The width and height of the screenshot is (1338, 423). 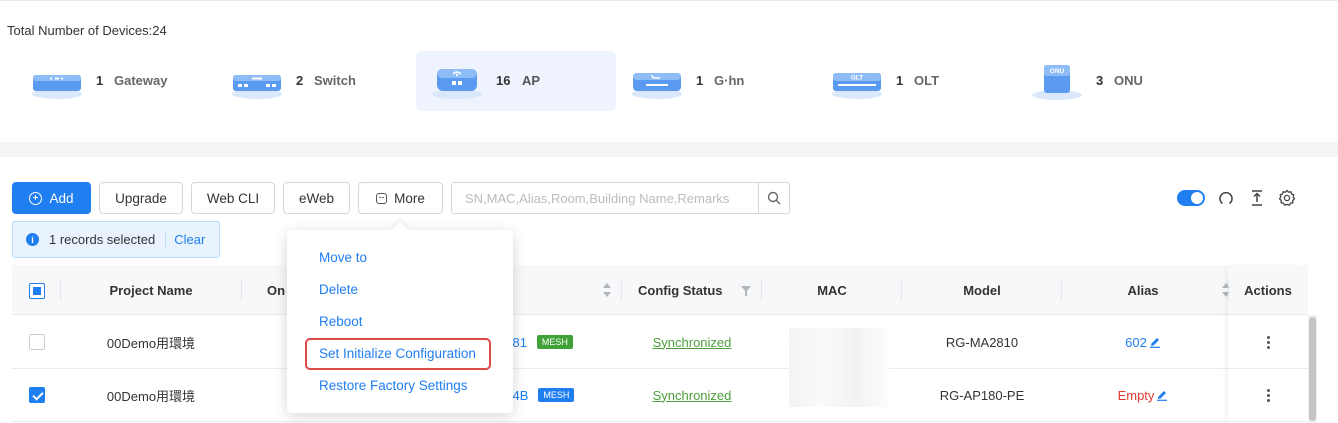 I want to click on search-icon, so click(x=774, y=198).